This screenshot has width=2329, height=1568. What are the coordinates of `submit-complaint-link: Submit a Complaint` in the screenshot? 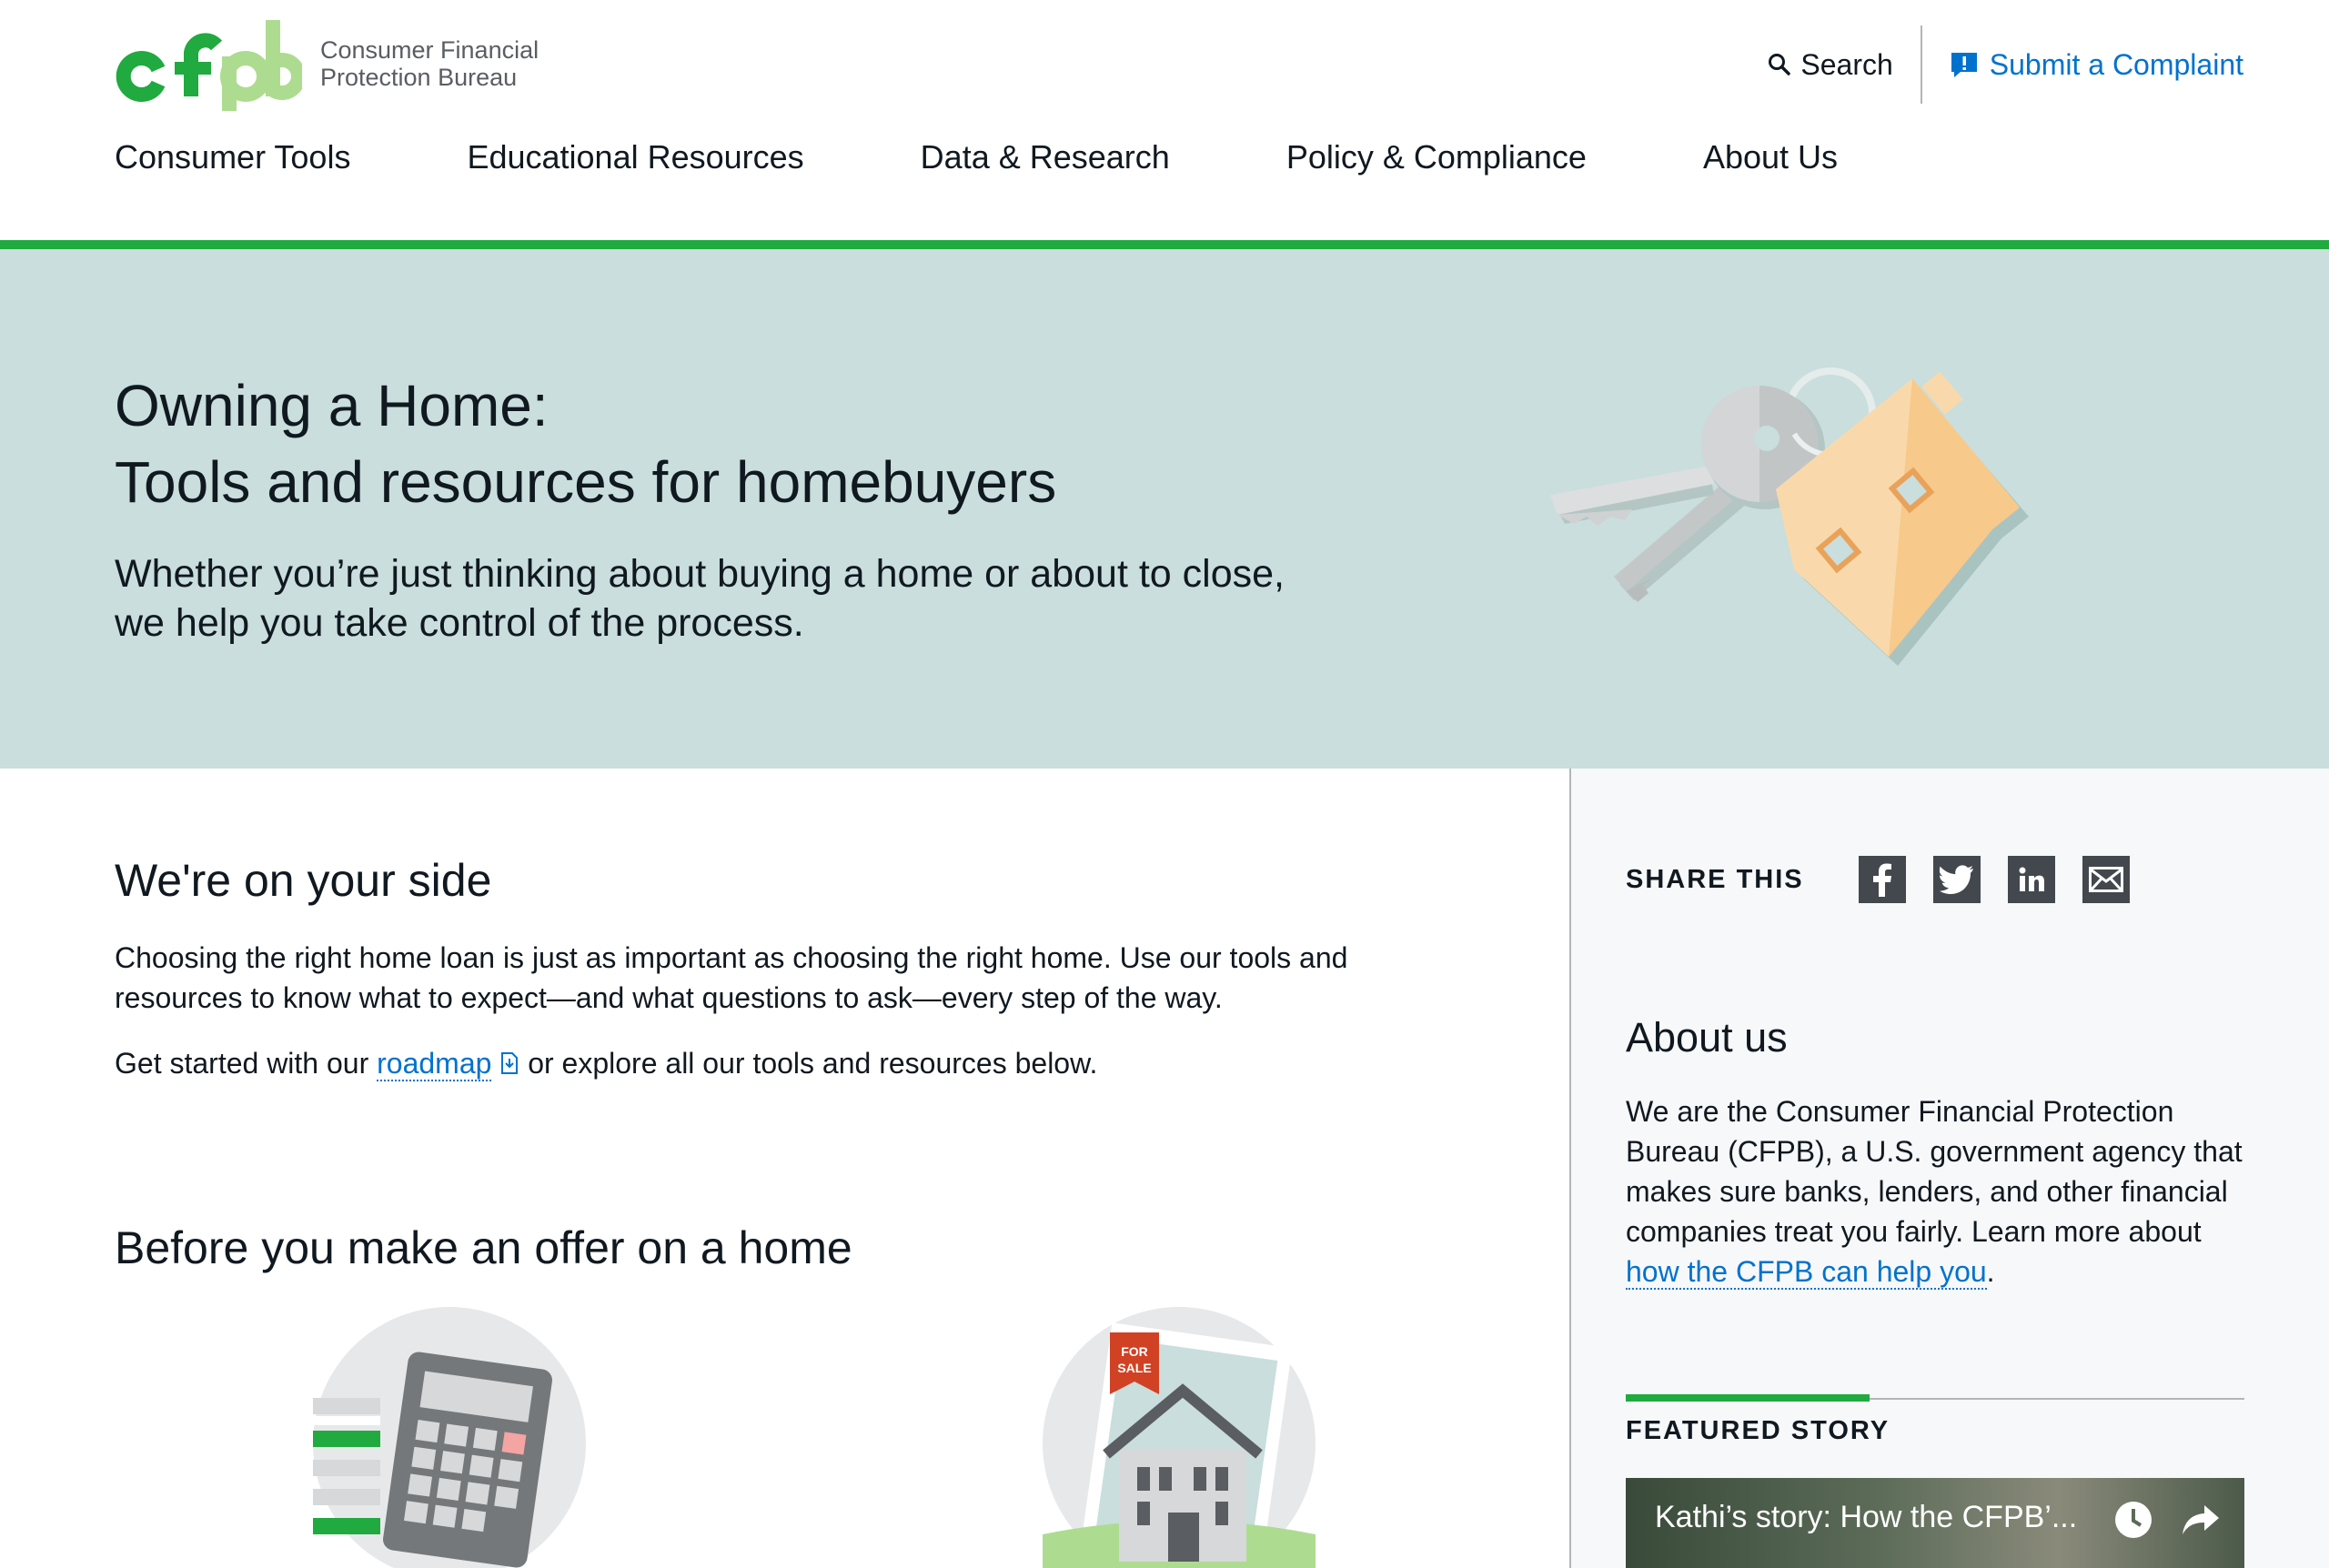 It's located at (2082, 64).